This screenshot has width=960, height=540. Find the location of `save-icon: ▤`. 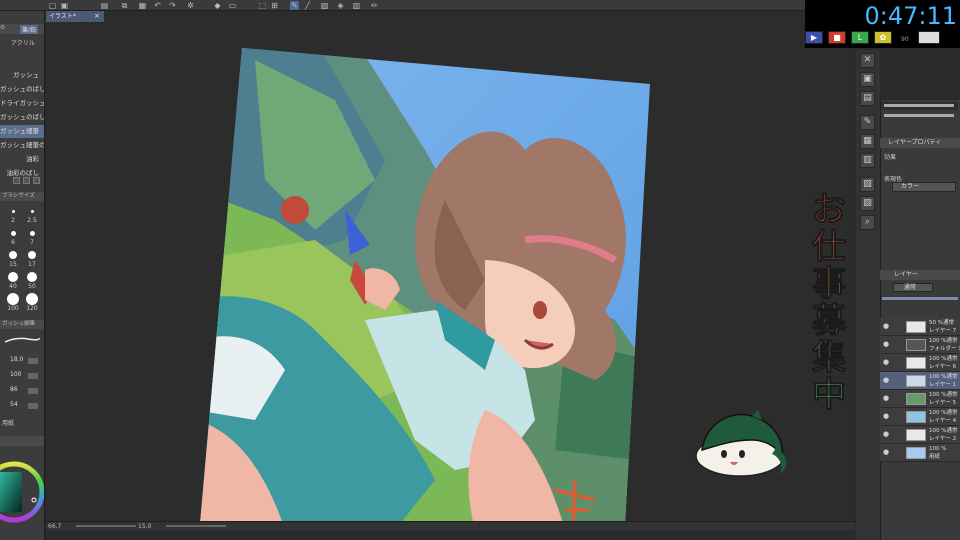

save-icon: ▤ is located at coordinates (104, 5).